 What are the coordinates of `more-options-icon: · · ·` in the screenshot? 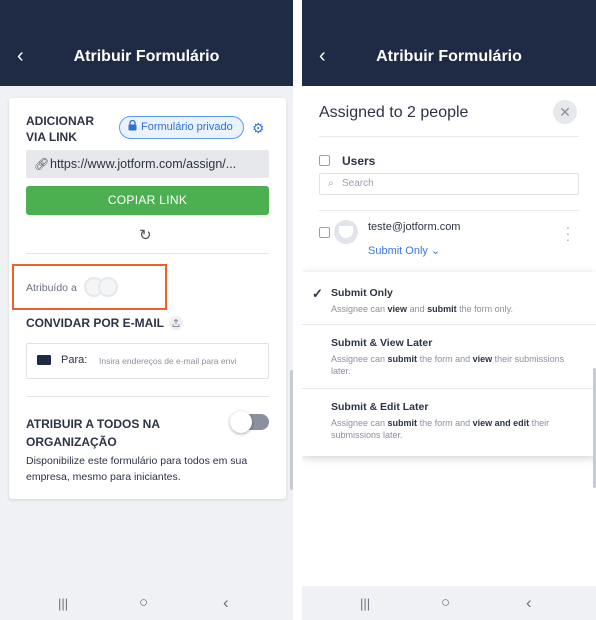 It's located at (568, 233).